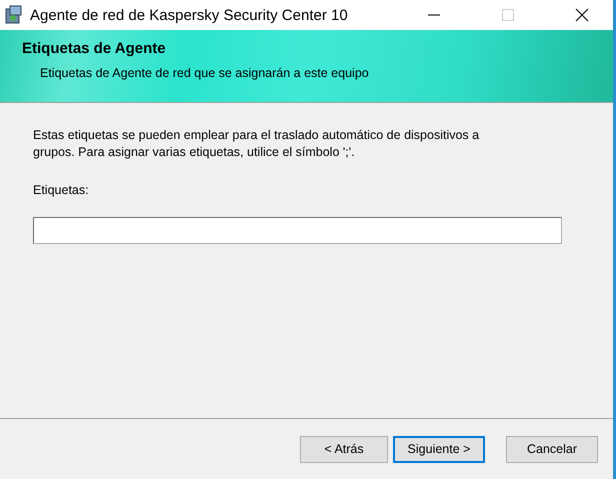 This screenshot has height=479, width=616. Describe the element at coordinates (508, 15) in the screenshot. I see `maximize-icon` at that location.